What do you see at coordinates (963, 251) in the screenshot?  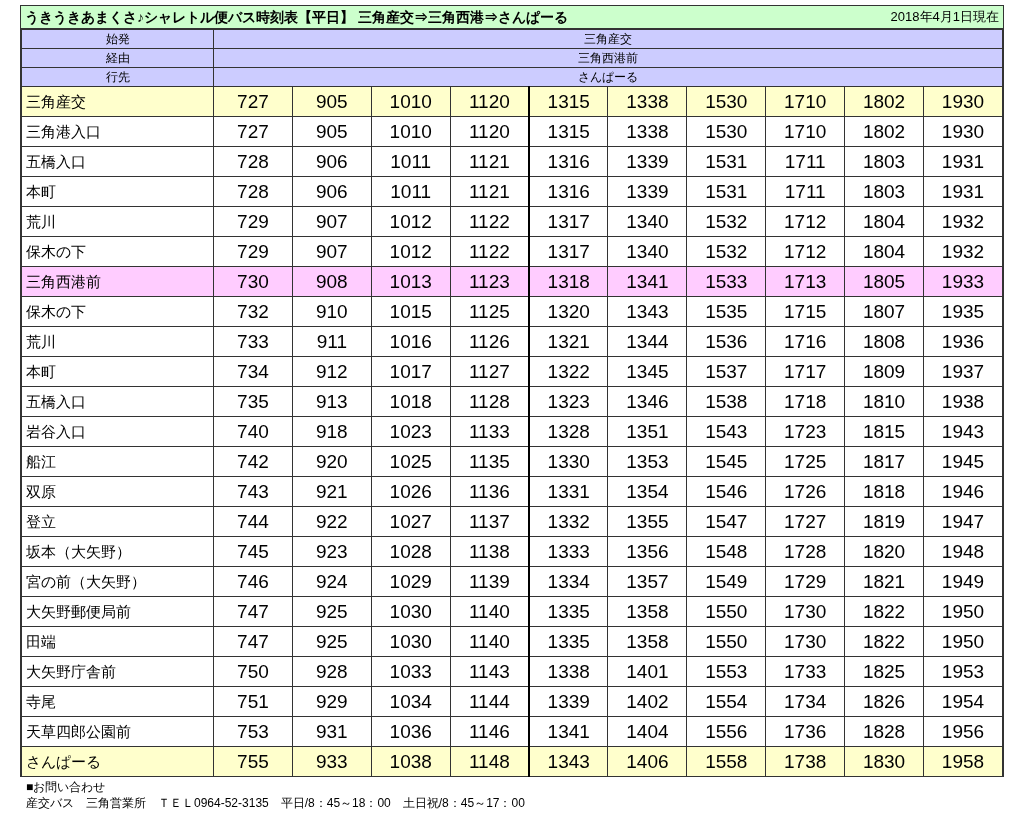 I see `departure-time: 1932` at bounding box center [963, 251].